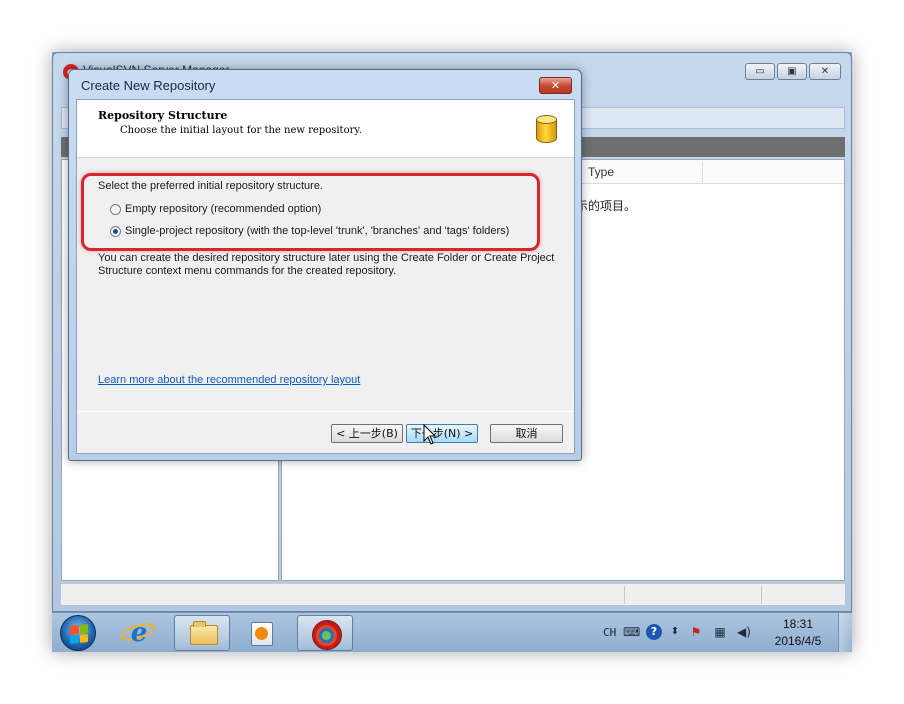 This screenshot has height=704, width=904. Describe the element at coordinates (115, 209) in the screenshot. I see `radio-button-icon` at that location.